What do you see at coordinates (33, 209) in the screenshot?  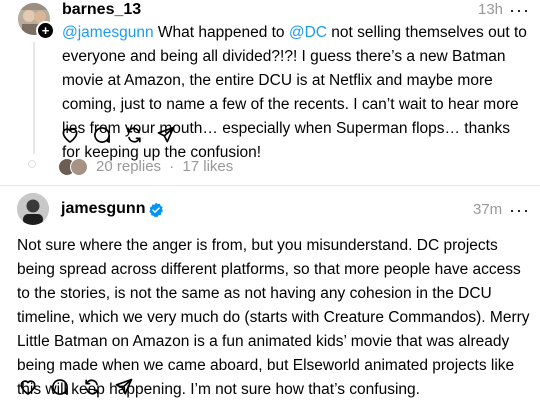 I see `avatar-jamesgunn` at bounding box center [33, 209].